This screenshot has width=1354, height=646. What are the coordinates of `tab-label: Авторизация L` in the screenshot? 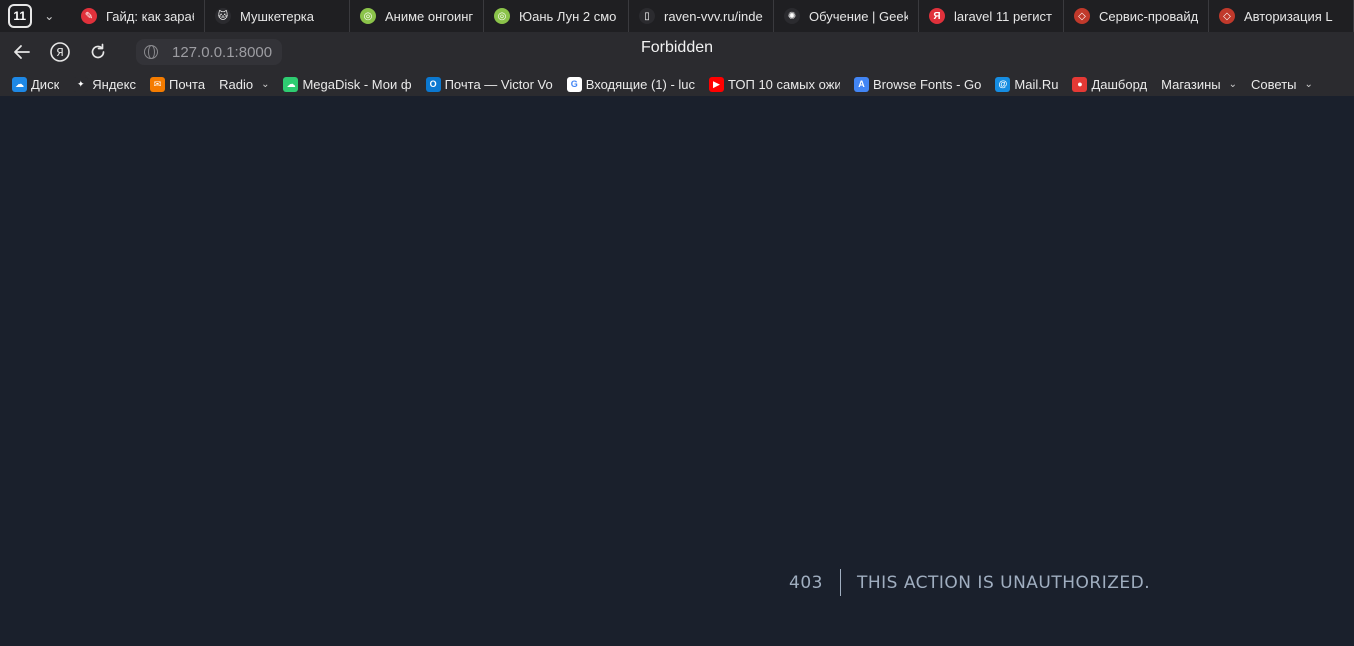 It's located at (1288, 16).